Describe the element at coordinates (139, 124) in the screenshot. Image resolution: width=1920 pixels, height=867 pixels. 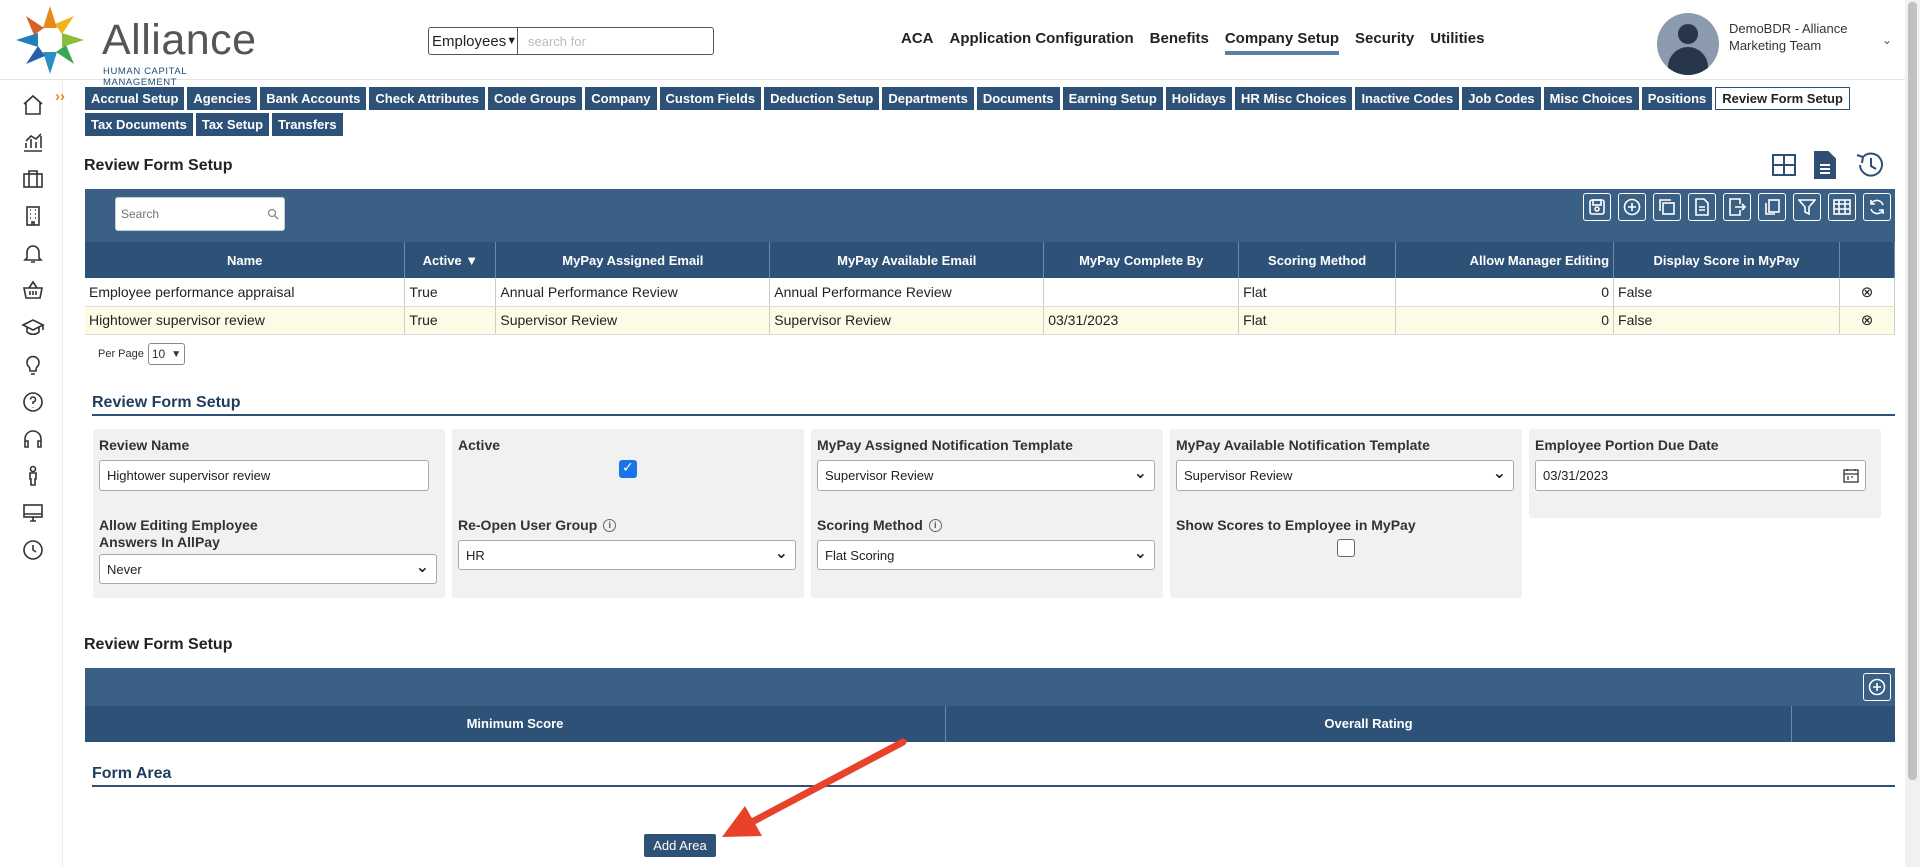
I see `tab-tax-documents: Tax Documents` at that location.